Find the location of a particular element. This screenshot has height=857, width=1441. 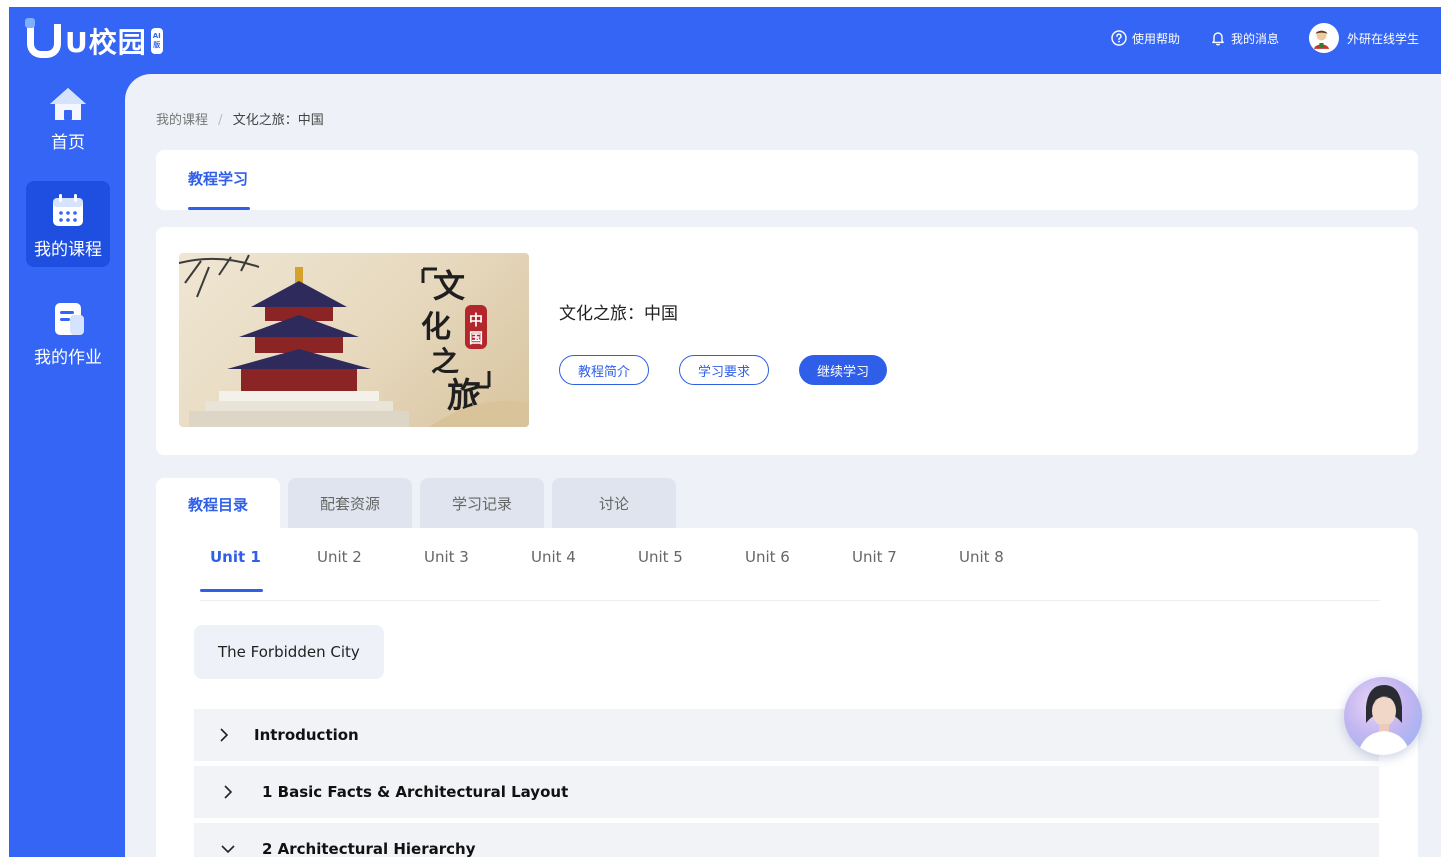

bell-icon is located at coordinates (1218, 39).